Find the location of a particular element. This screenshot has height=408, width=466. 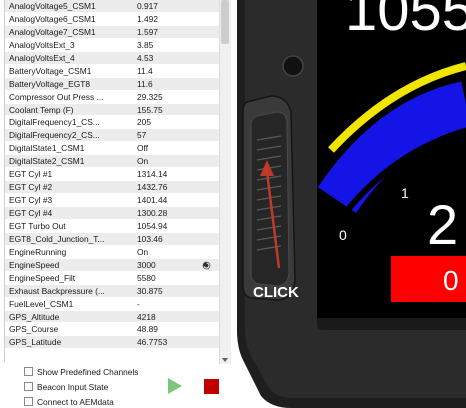

connect-to-aemdata-label: Connect to AEMdata is located at coordinates (75, 402).